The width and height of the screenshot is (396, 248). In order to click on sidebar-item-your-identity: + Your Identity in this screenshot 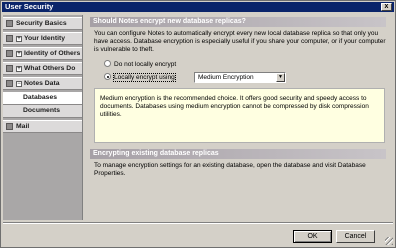, I will do `click(42, 38)`.